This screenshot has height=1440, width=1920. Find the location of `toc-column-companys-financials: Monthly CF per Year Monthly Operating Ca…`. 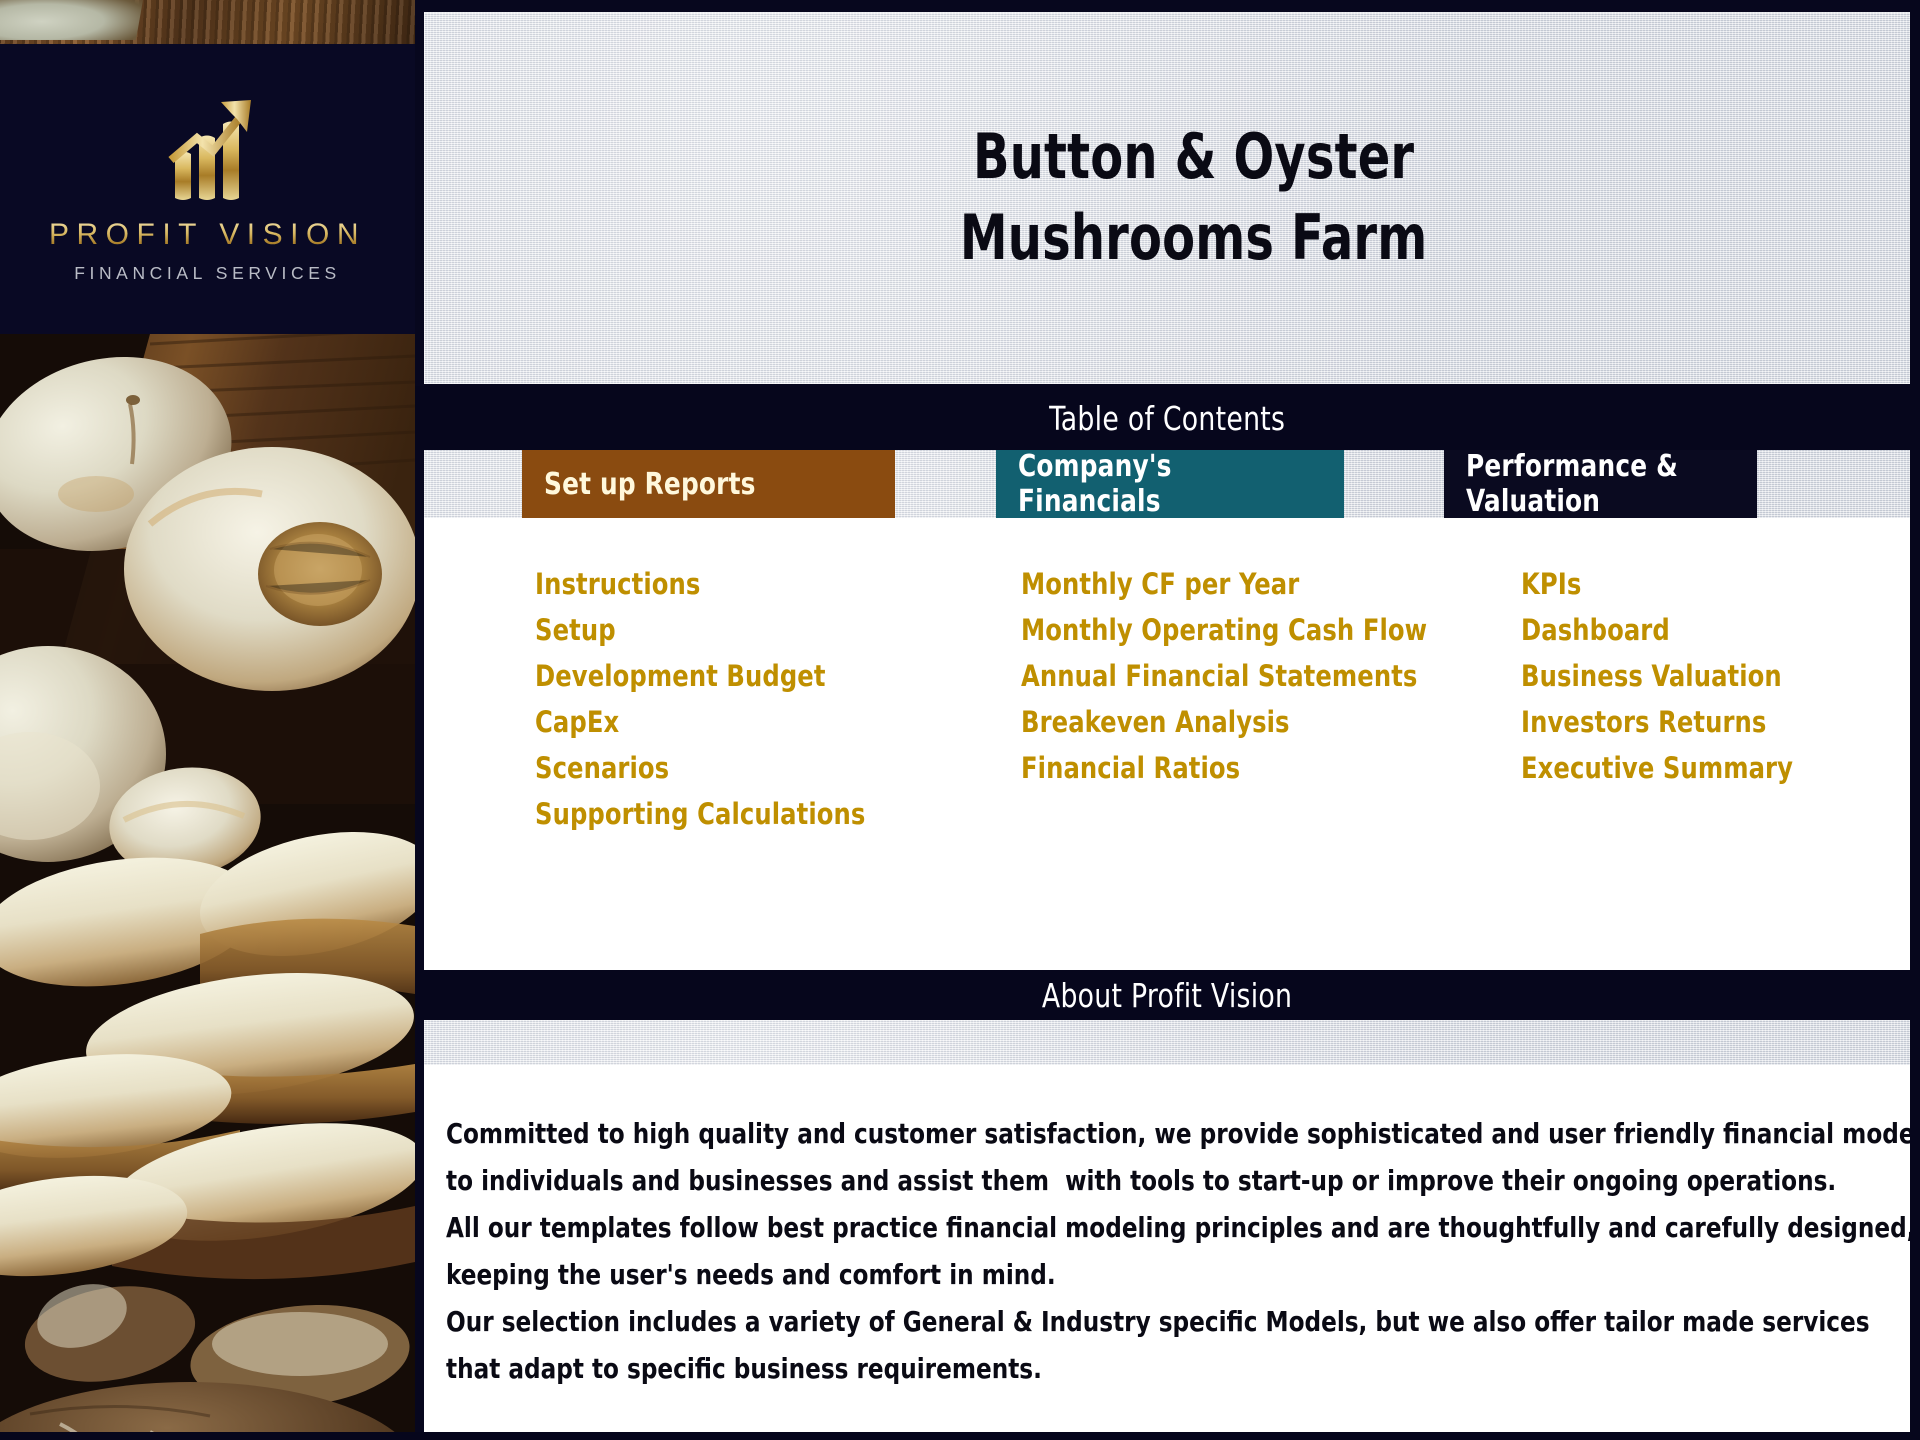

toc-column-companys-financials: Monthly CF per Year Monthly Operating Ca… is located at coordinates (1195, 744).